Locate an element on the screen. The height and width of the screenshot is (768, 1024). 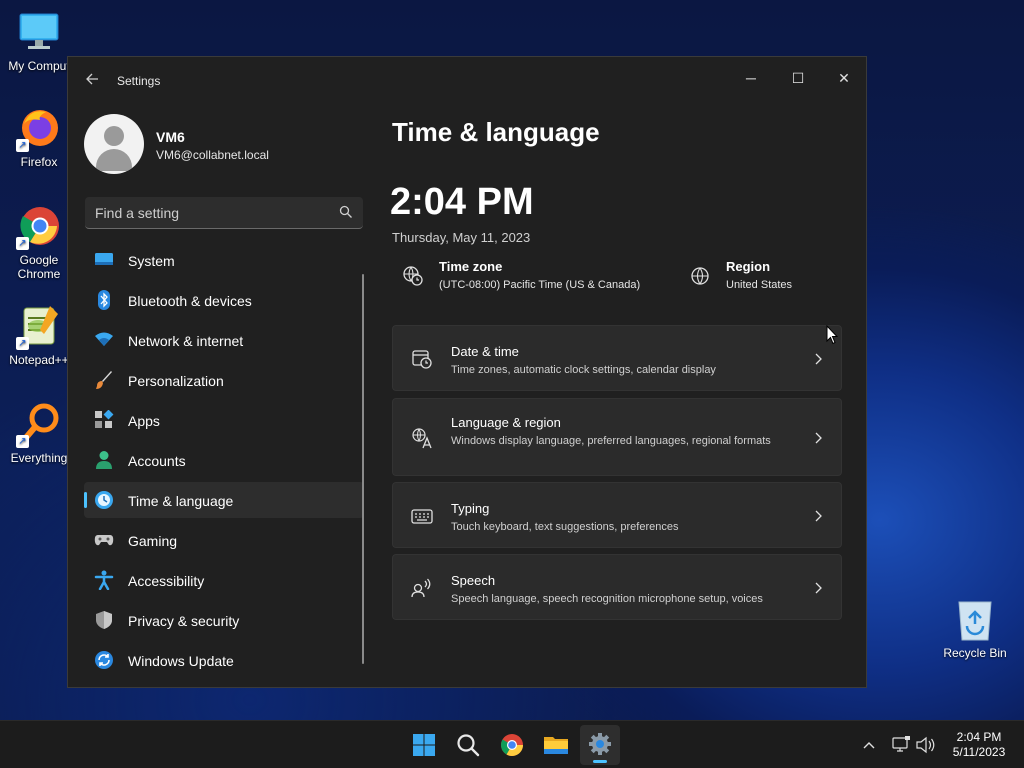
close-button: ✕ is located at coordinates (844, 78).